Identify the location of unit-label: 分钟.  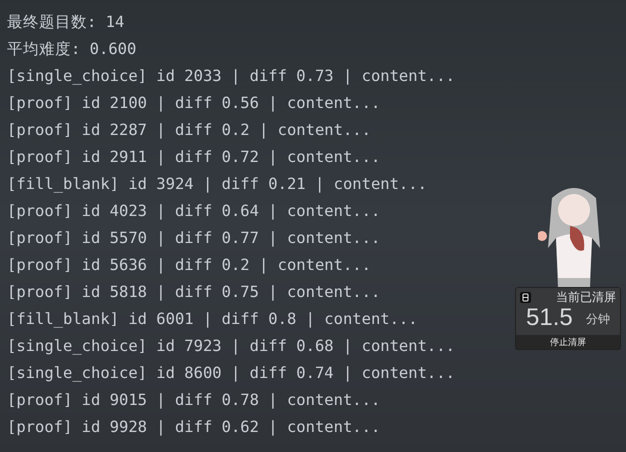
(598, 319).